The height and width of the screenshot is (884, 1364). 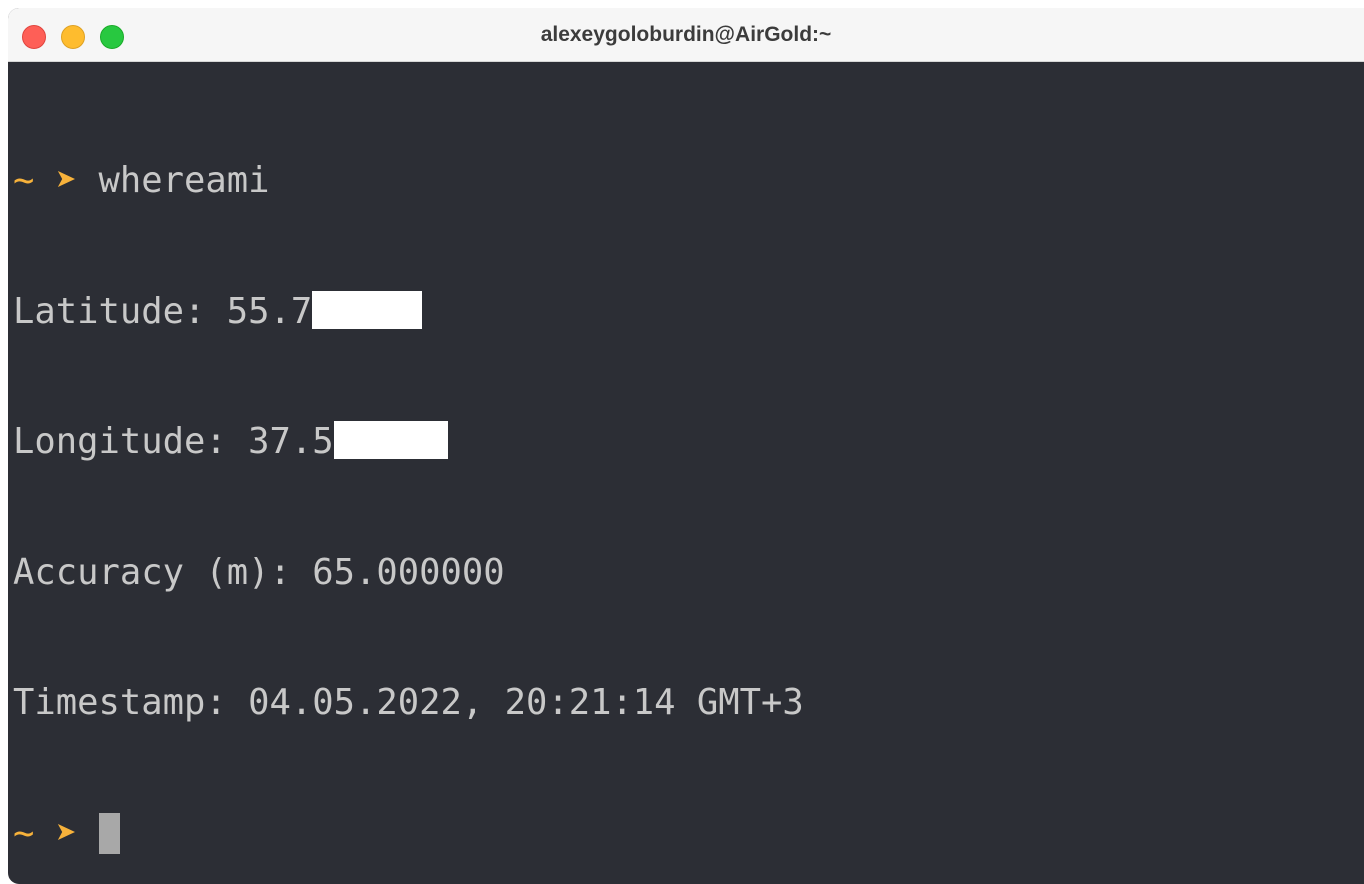 What do you see at coordinates (120, 311) in the screenshot?
I see `latitude-label: Latitude:` at bounding box center [120, 311].